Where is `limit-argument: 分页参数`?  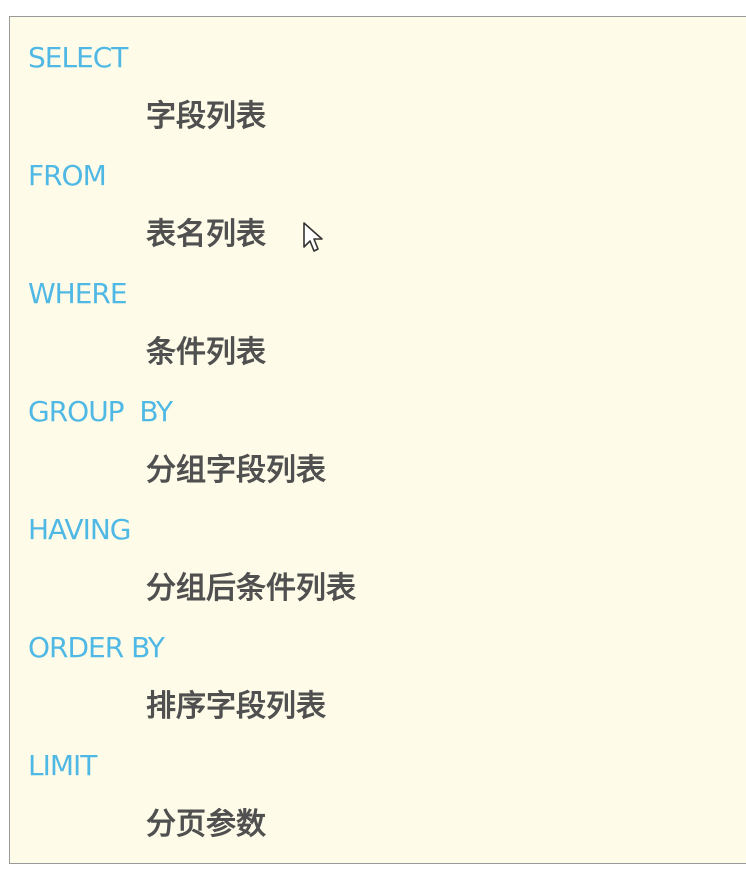 limit-argument: 分页参数 is located at coordinates (206, 824).